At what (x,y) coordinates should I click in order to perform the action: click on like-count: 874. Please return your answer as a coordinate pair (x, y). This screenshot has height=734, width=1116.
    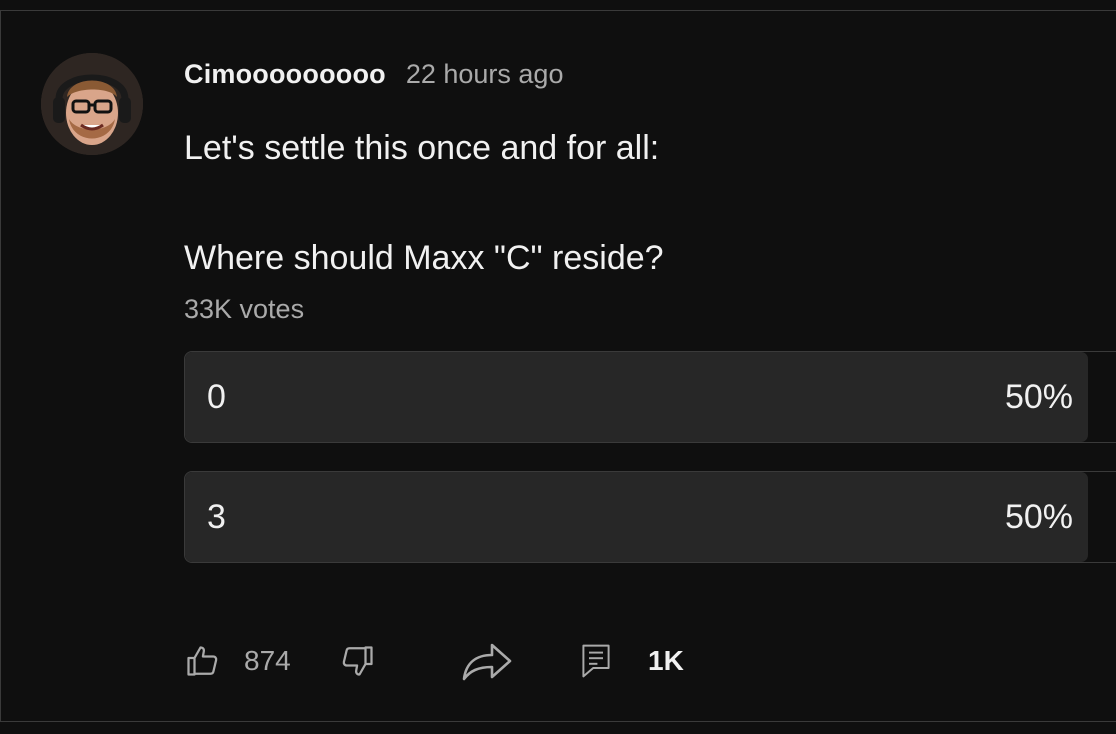
    Looking at the image, I should click on (267, 660).